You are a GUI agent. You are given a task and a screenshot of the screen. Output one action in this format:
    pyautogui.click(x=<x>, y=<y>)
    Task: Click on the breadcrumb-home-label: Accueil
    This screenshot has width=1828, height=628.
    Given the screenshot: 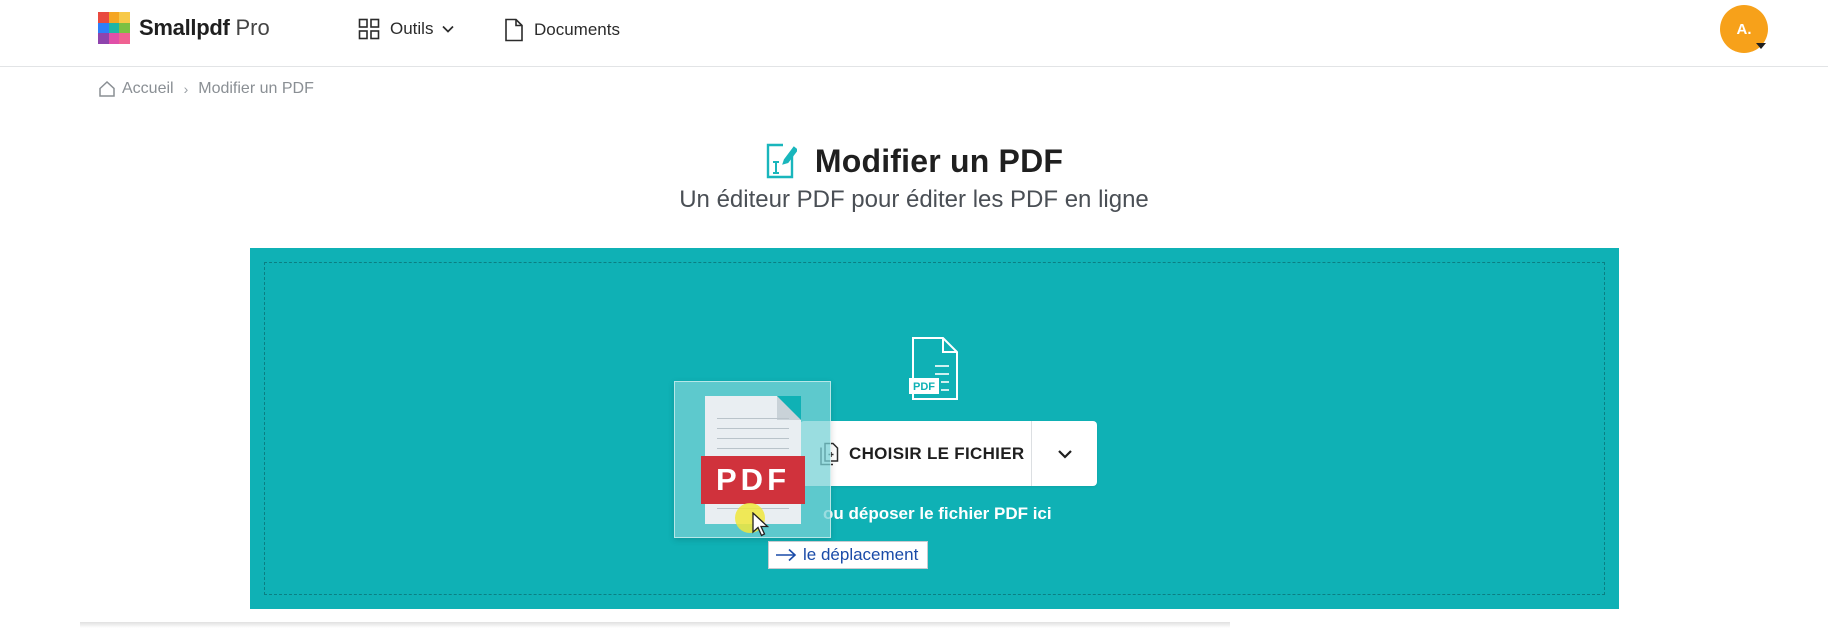 What is the action you would take?
    pyautogui.click(x=148, y=88)
    